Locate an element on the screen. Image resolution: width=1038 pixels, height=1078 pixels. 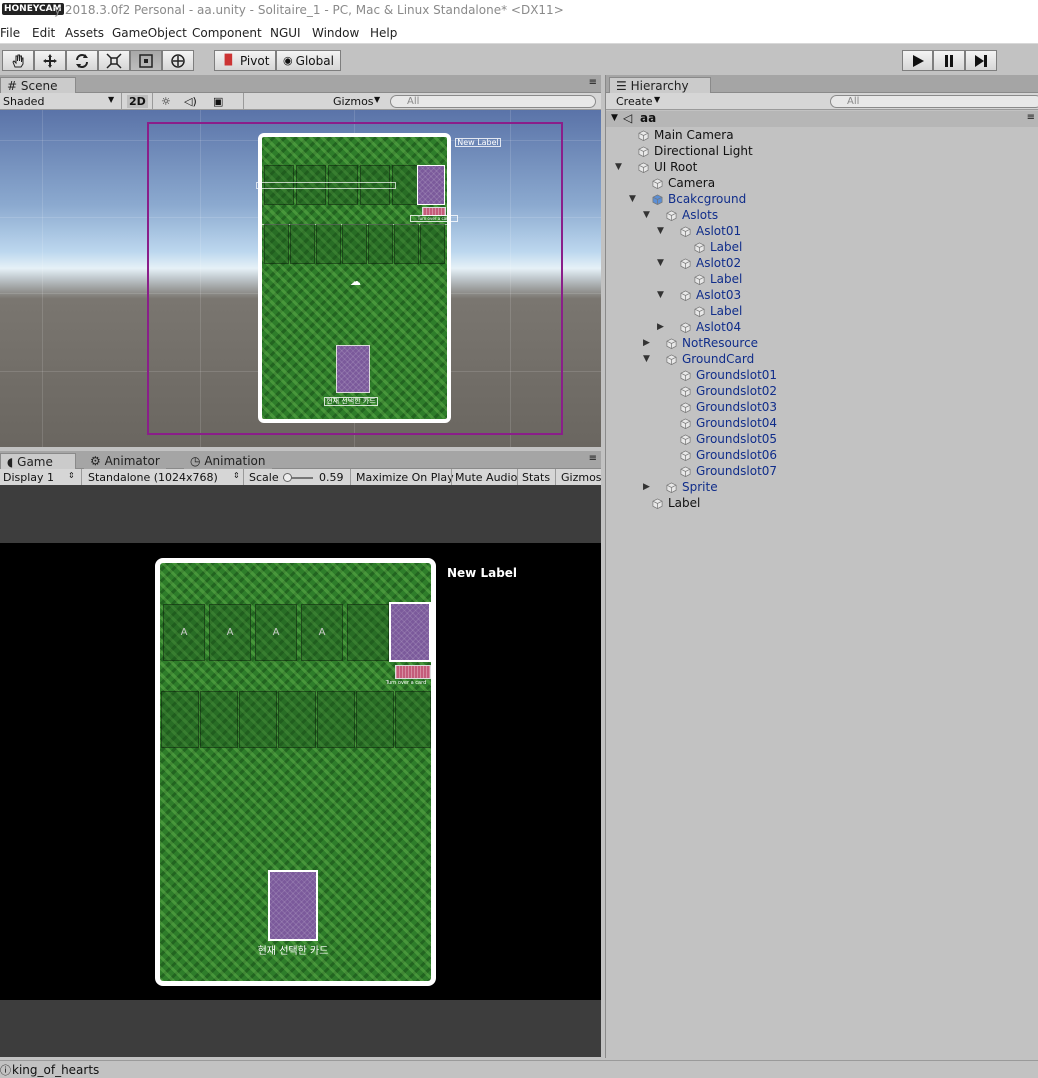
rotate-tool-button is located at coordinates (82, 60).